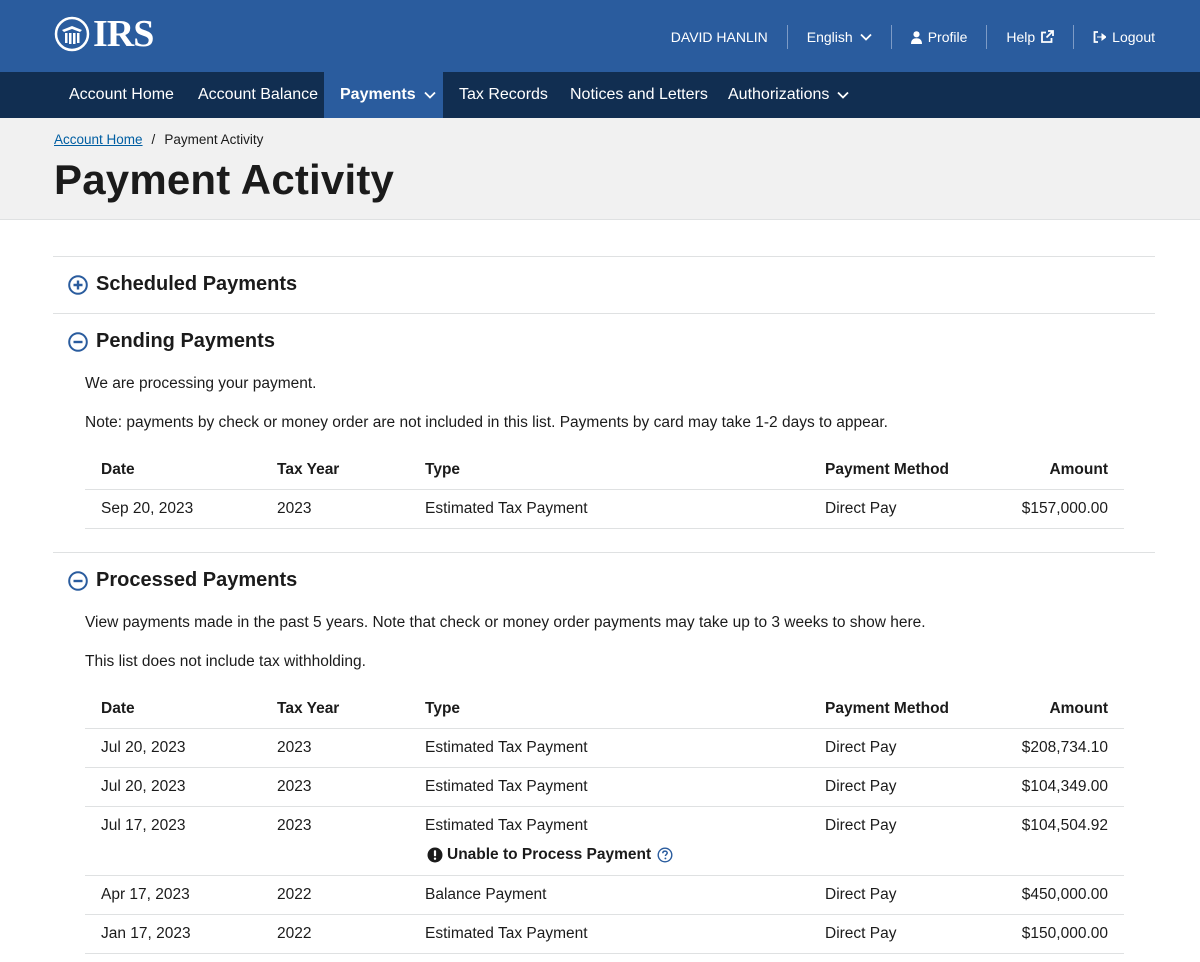 The image size is (1200, 962). I want to click on nav-label: Authorizations, so click(779, 94).